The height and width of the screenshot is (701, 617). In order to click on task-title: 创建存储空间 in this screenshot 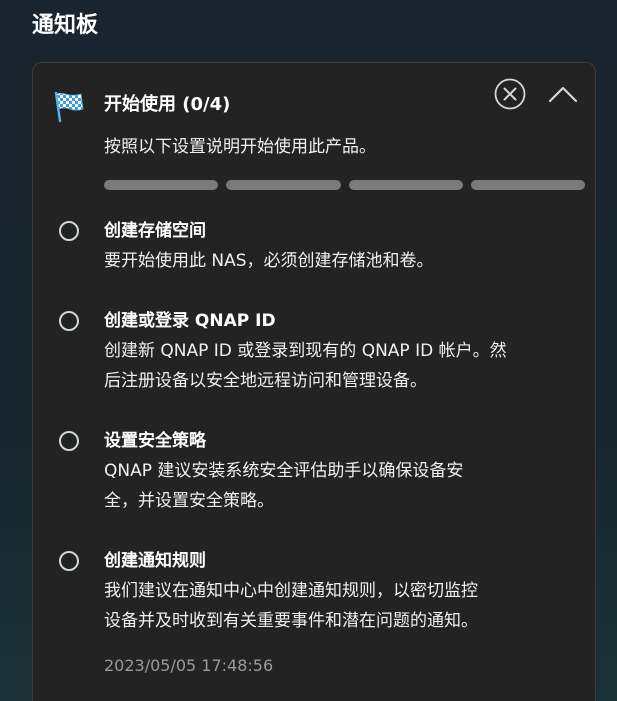, I will do `click(155, 231)`.